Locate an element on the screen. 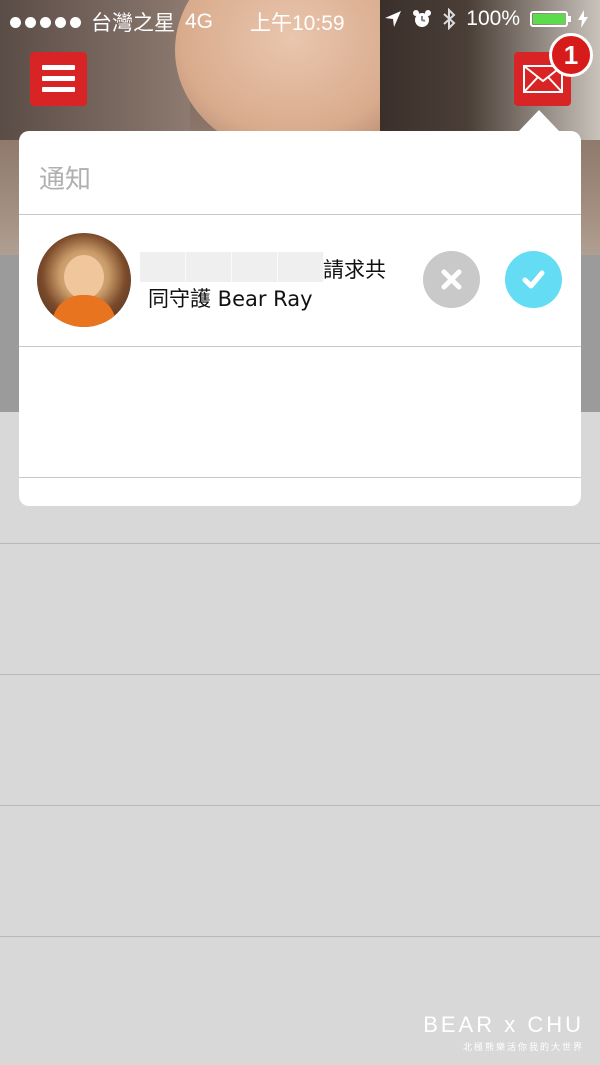 This screenshot has height=1065, width=600. menu-button is located at coordinates (58, 79).